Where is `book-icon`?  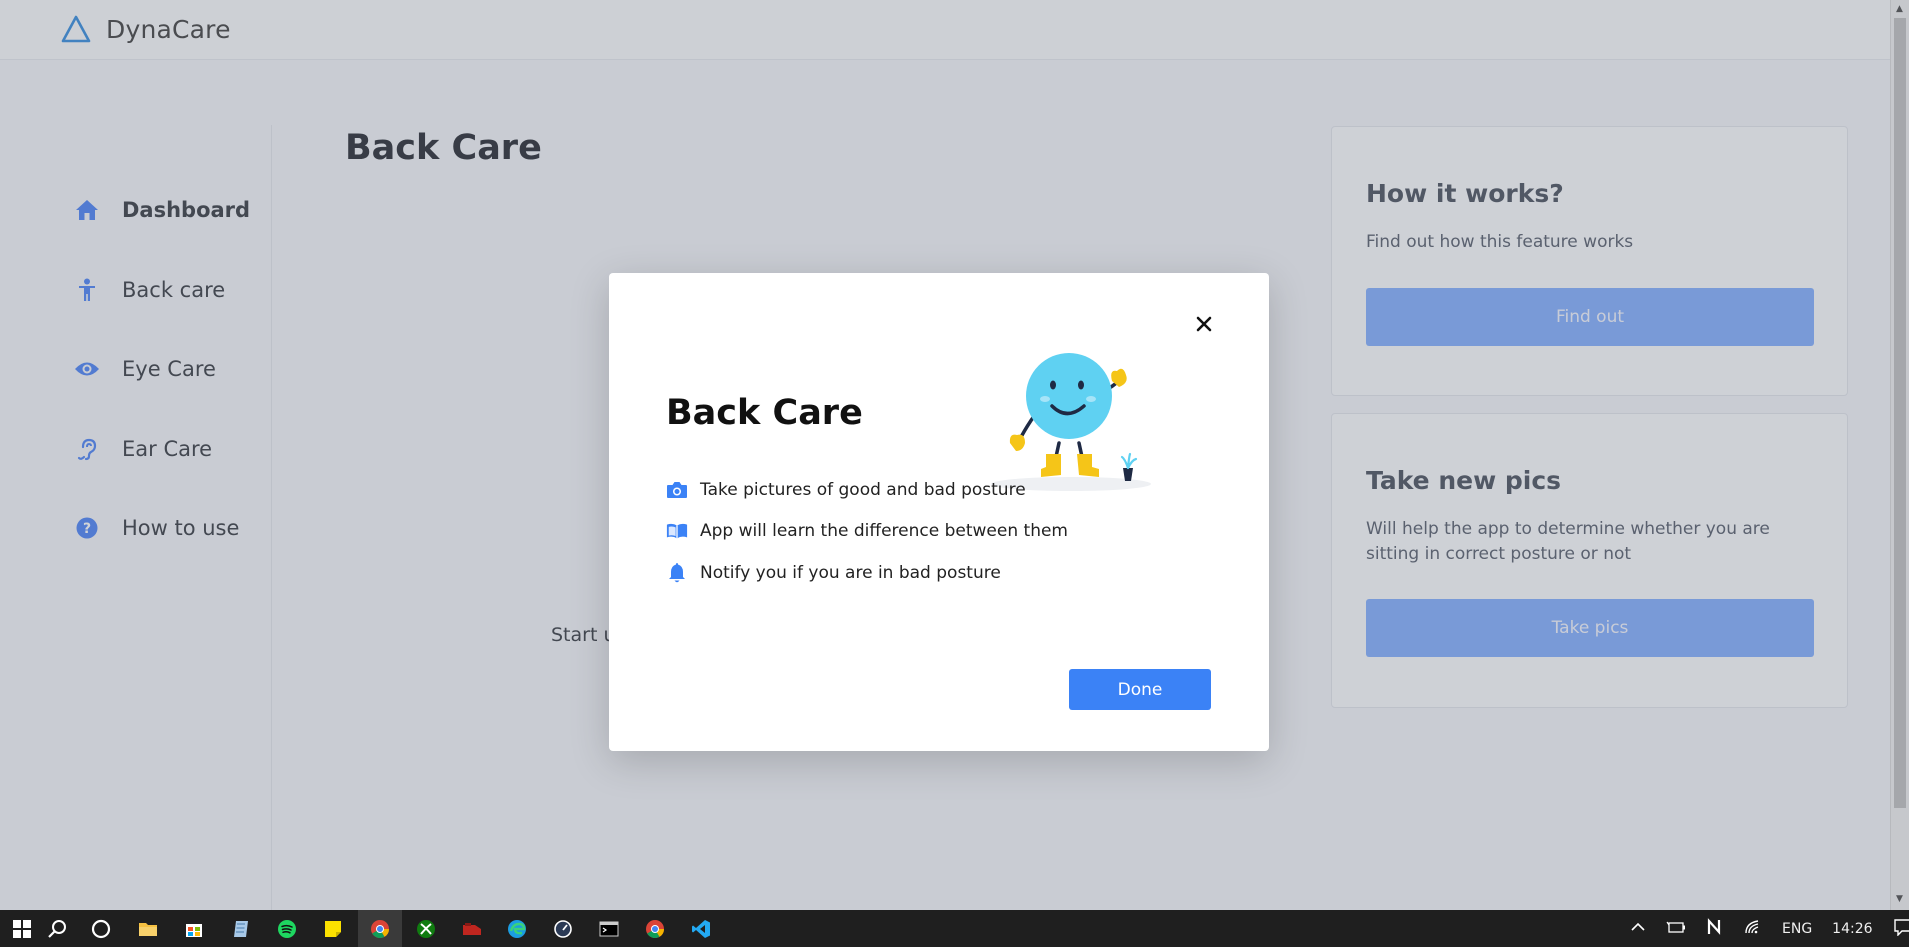
book-icon is located at coordinates (677, 531).